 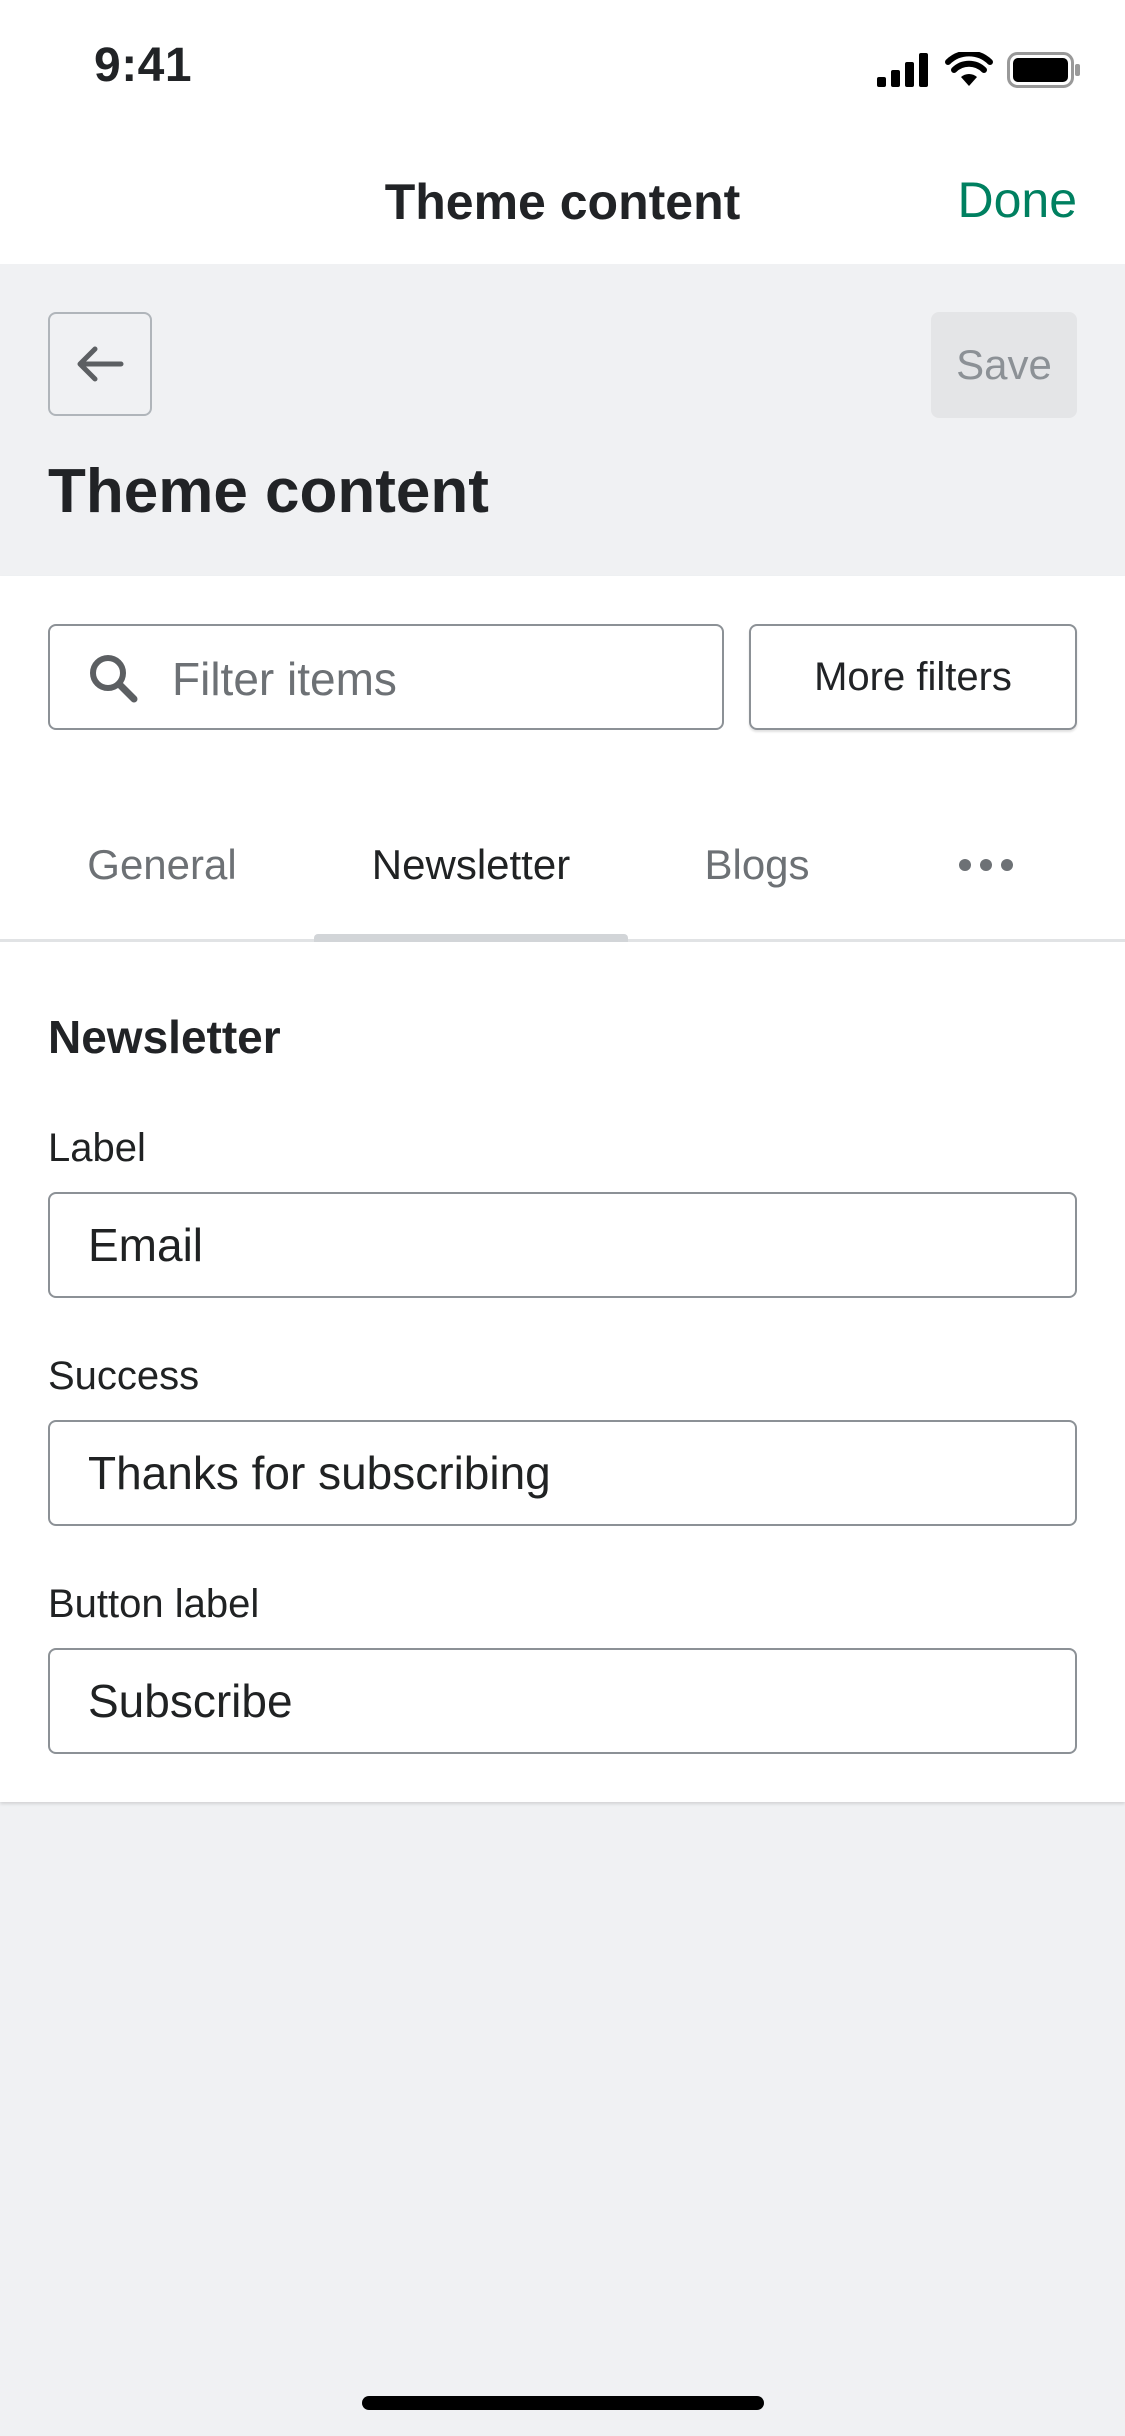 What do you see at coordinates (114, 679) in the screenshot?
I see `search-icon` at bounding box center [114, 679].